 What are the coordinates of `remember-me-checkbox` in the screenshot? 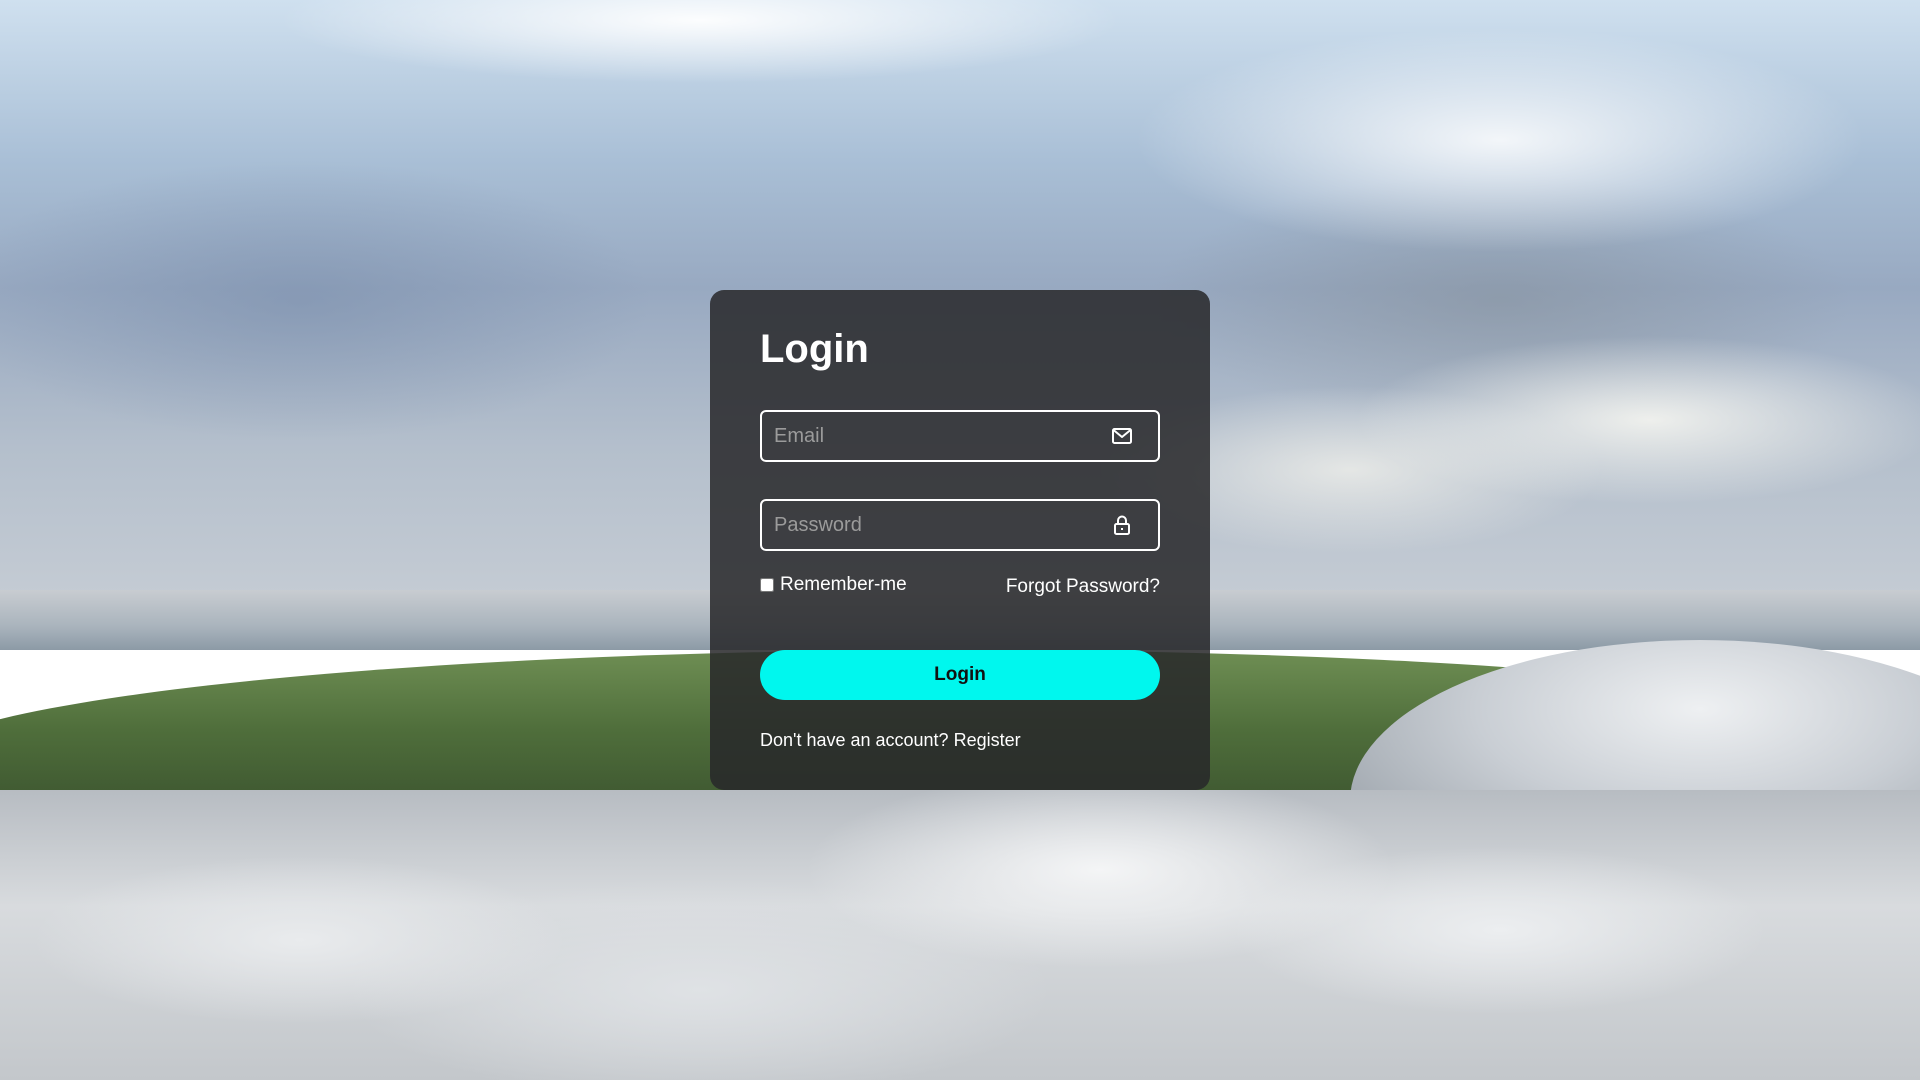 It's located at (767, 585).